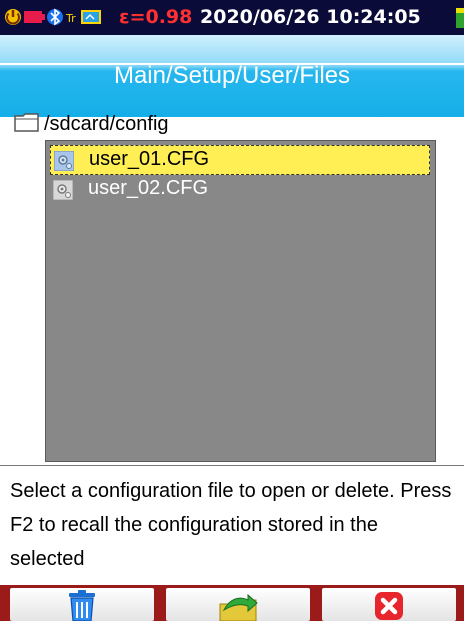 The width and height of the screenshot is (464, 621). What do you see at coordinates (91, 17) in the screenshot?
I see `sd-card-icon` at bounding box center [91, 17].